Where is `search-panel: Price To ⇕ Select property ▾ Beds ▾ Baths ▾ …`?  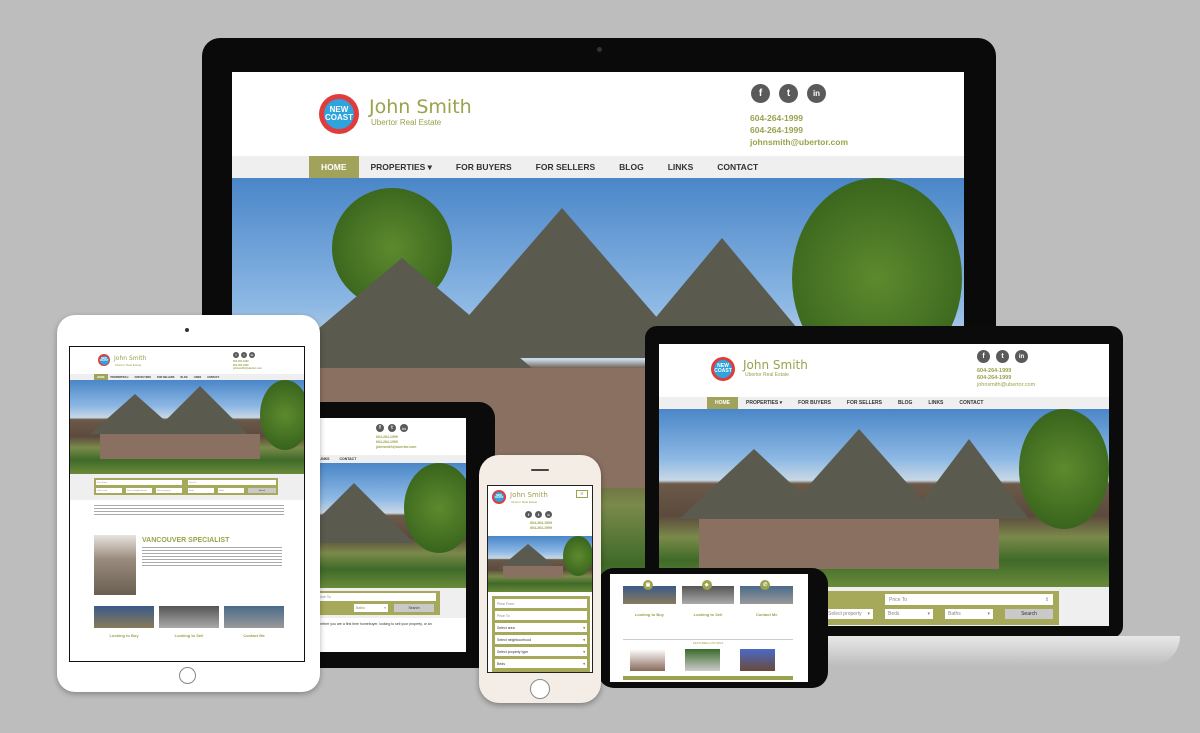 search-panel: Price To ⇕ Select property ▾ Beds ▾ Baths ▾ … is located at coordinates (941, 608).